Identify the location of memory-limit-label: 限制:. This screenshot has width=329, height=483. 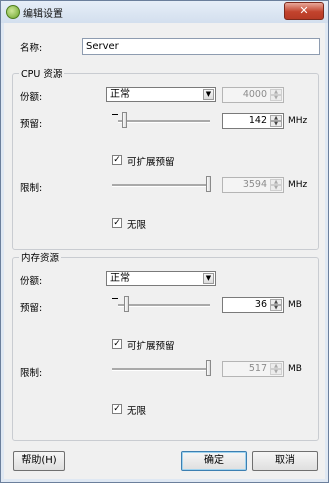
(31, 373).